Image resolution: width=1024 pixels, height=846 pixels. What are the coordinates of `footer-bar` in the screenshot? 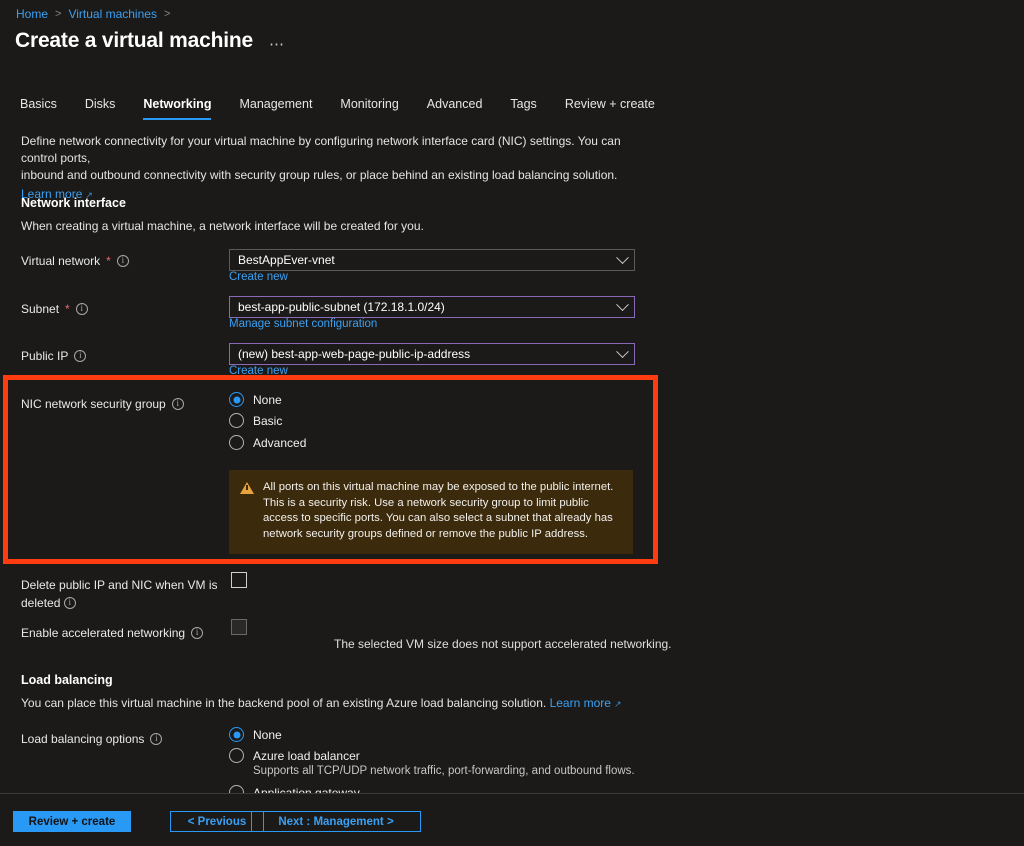 It's located at (512, 820).